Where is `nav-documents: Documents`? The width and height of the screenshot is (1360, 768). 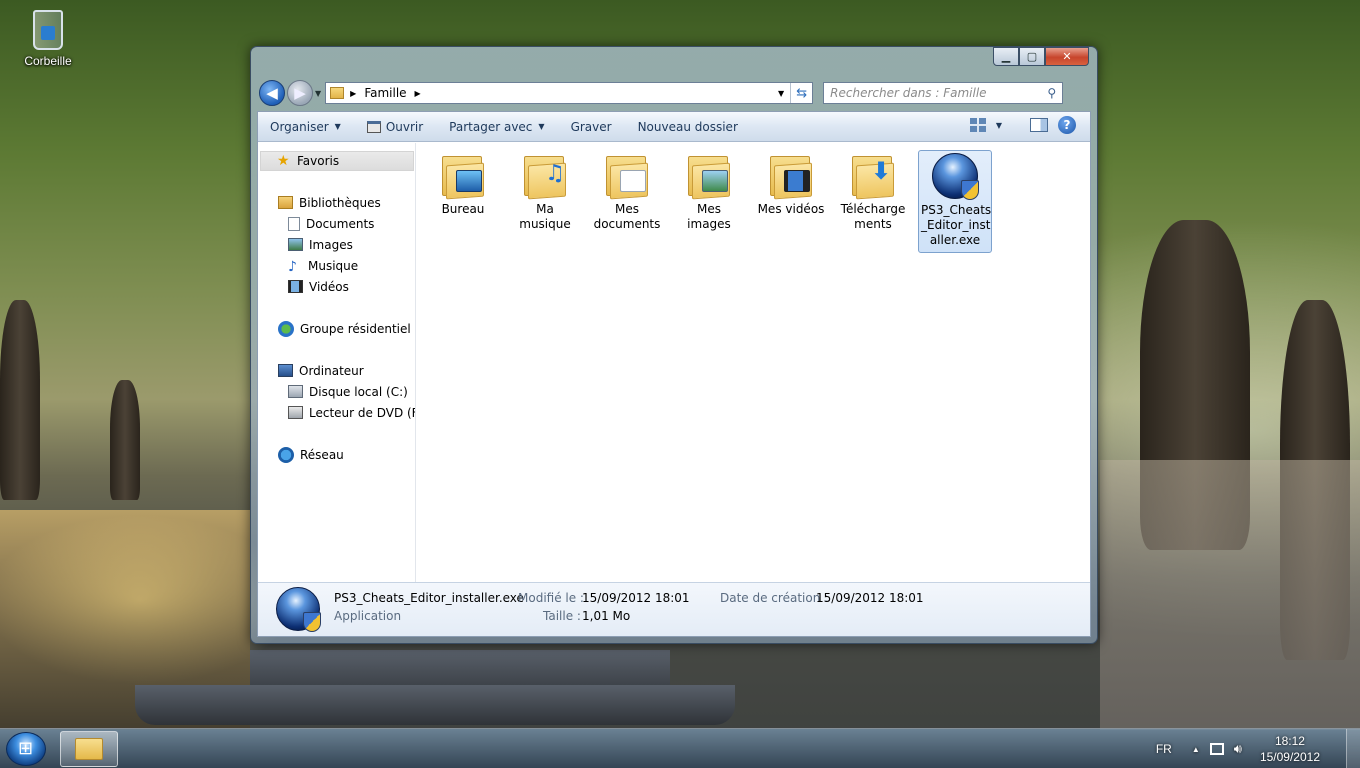 nav-documents: Documents is located at coordinates (336, 223).